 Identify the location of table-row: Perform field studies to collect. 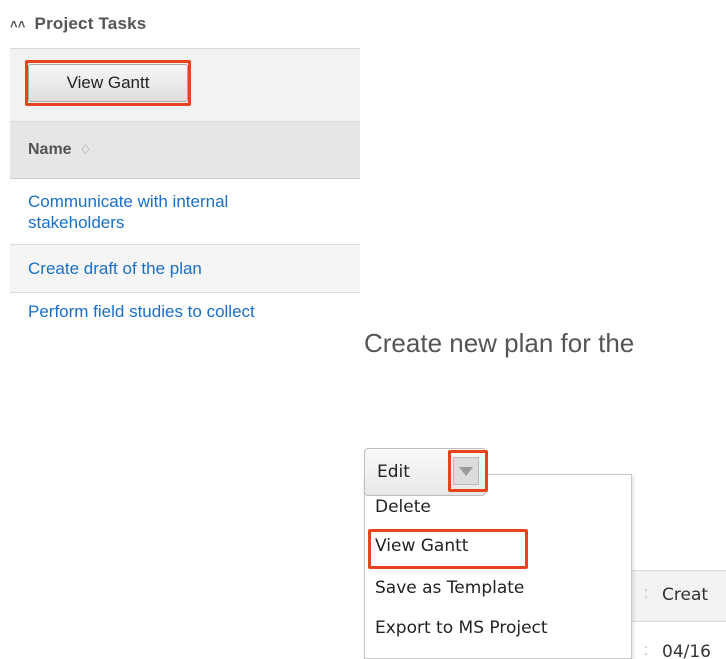
(185, 306).